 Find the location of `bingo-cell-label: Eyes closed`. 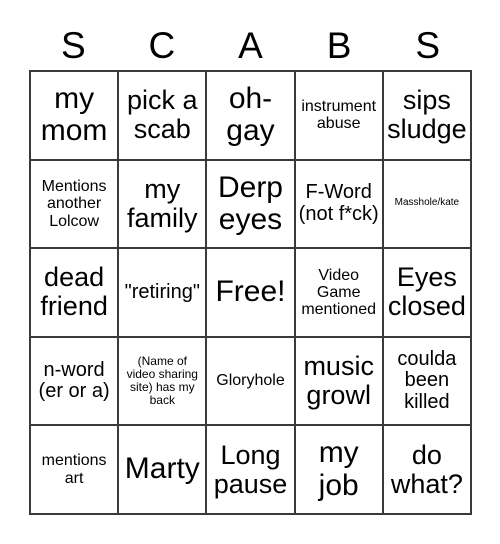

bingo-cell-label: Eyes closed is located at coordinates (426, 292).